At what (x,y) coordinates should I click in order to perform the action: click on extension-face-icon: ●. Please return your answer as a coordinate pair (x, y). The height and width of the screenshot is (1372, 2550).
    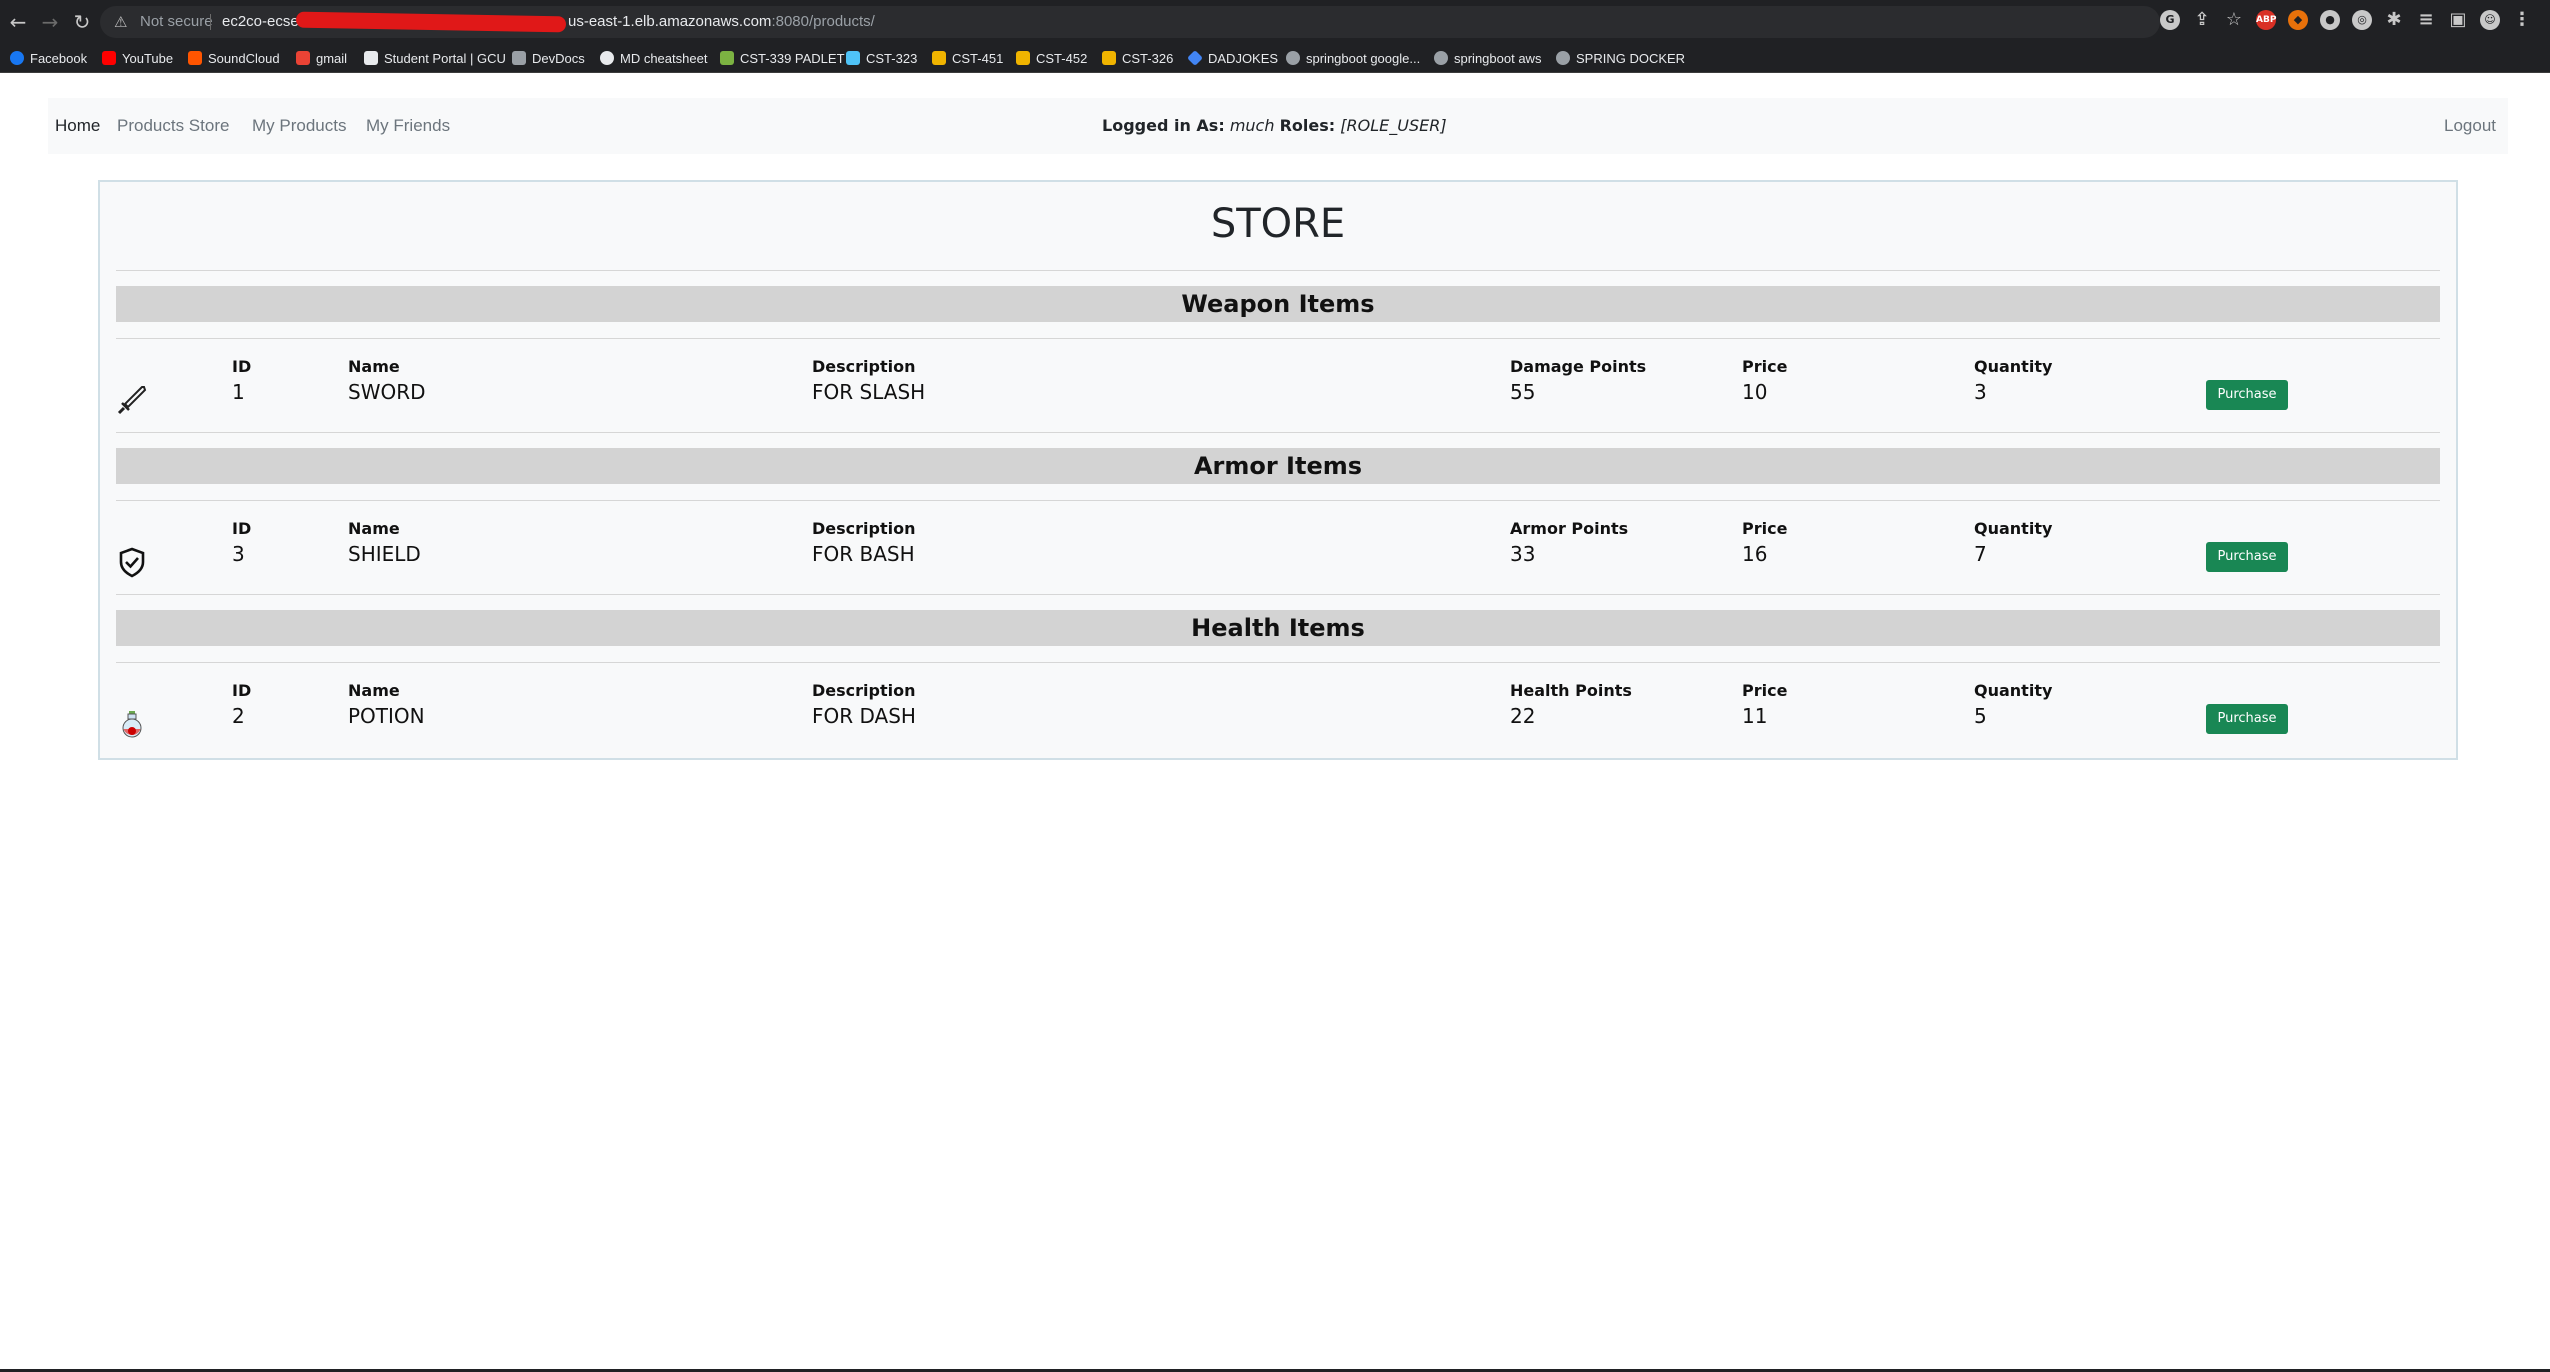
    Looking at the image, I should click on (2330, 20).